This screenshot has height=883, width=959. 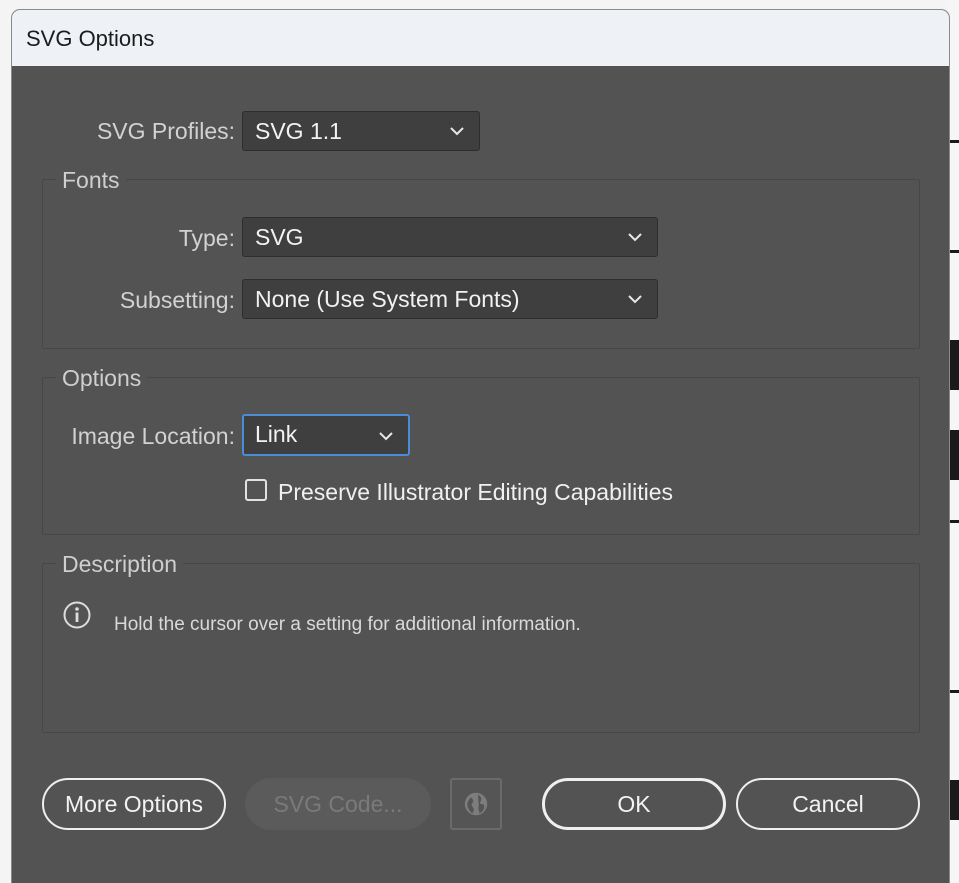 I want to click on subsetting-label: Subsetting:, so click(x=177, y=300).